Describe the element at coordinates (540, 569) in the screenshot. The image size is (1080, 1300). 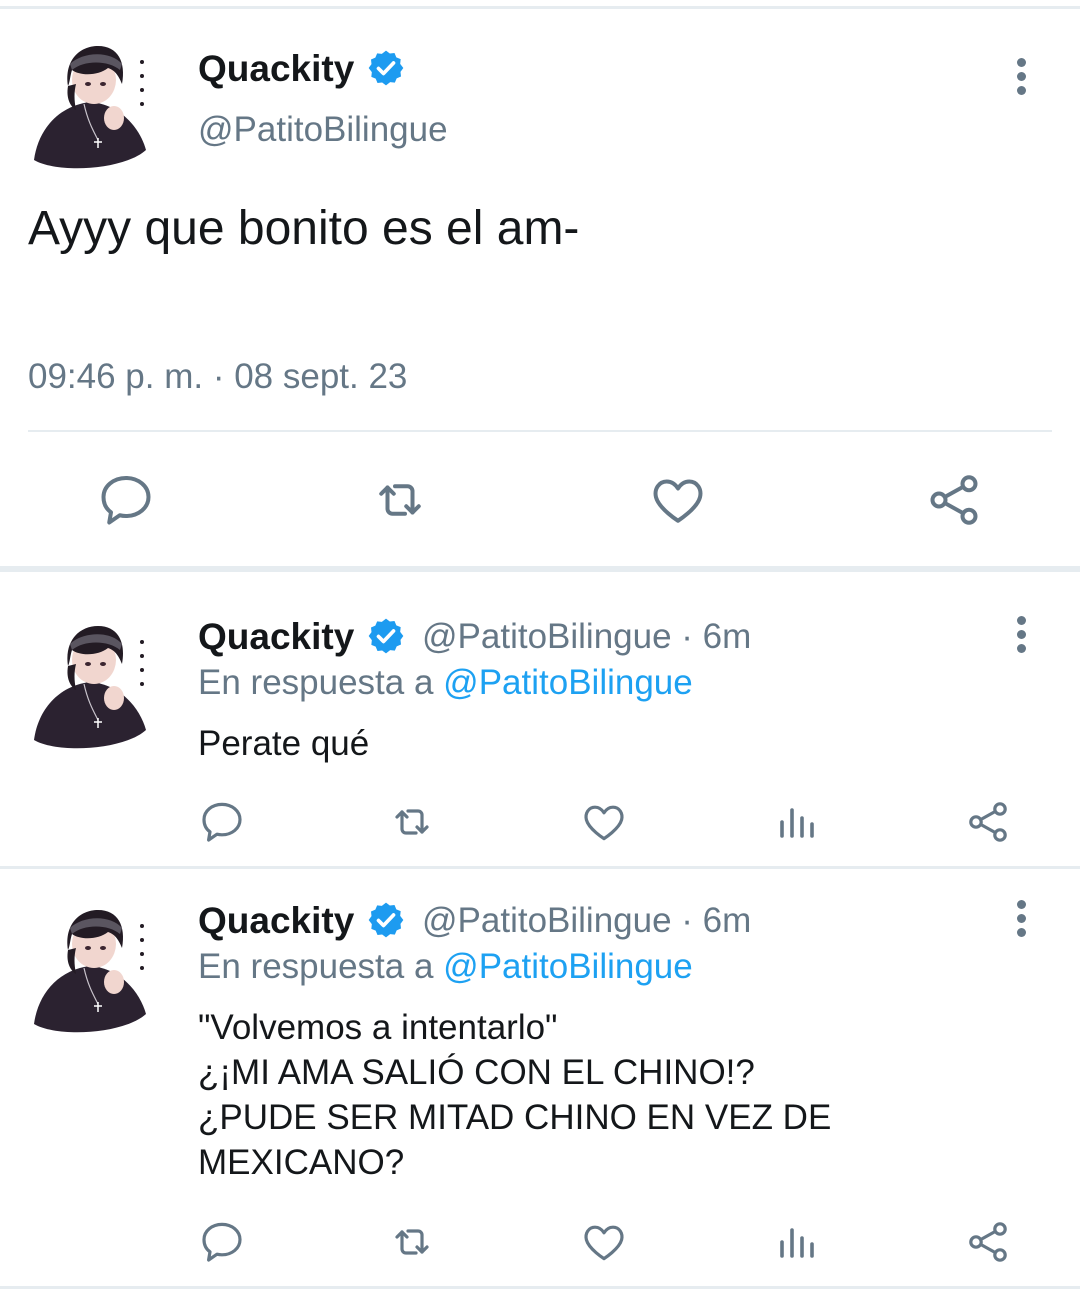
I see `section-divider` at that location.